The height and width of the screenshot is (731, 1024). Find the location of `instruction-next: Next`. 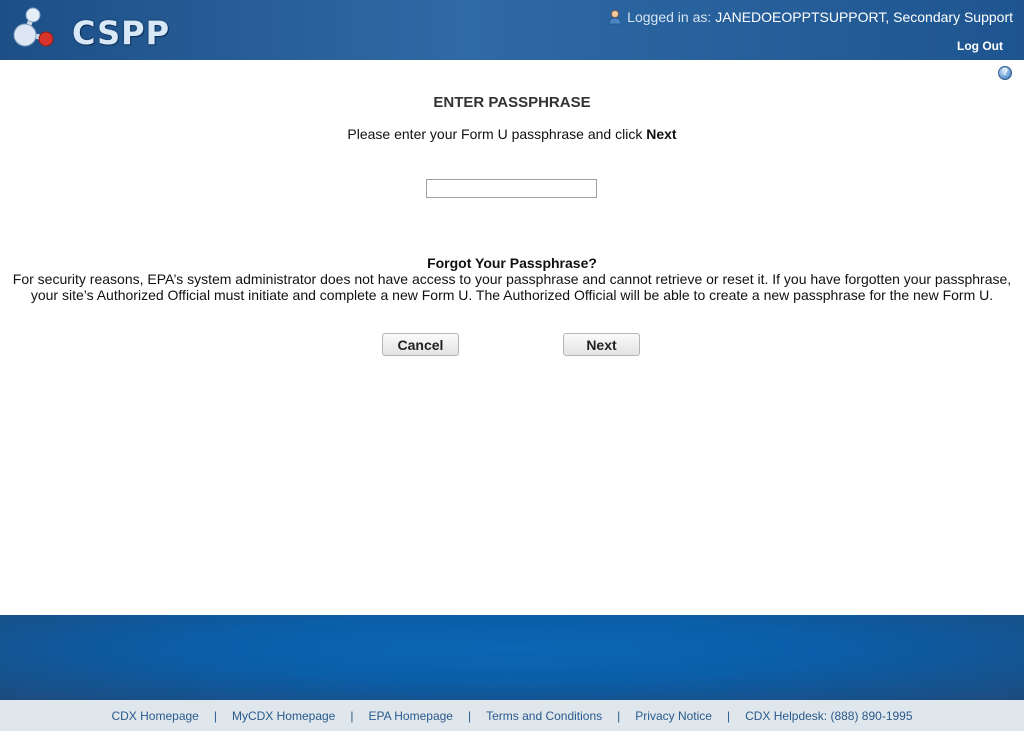

instruction-next: Next is located at coordinates (661, 134).